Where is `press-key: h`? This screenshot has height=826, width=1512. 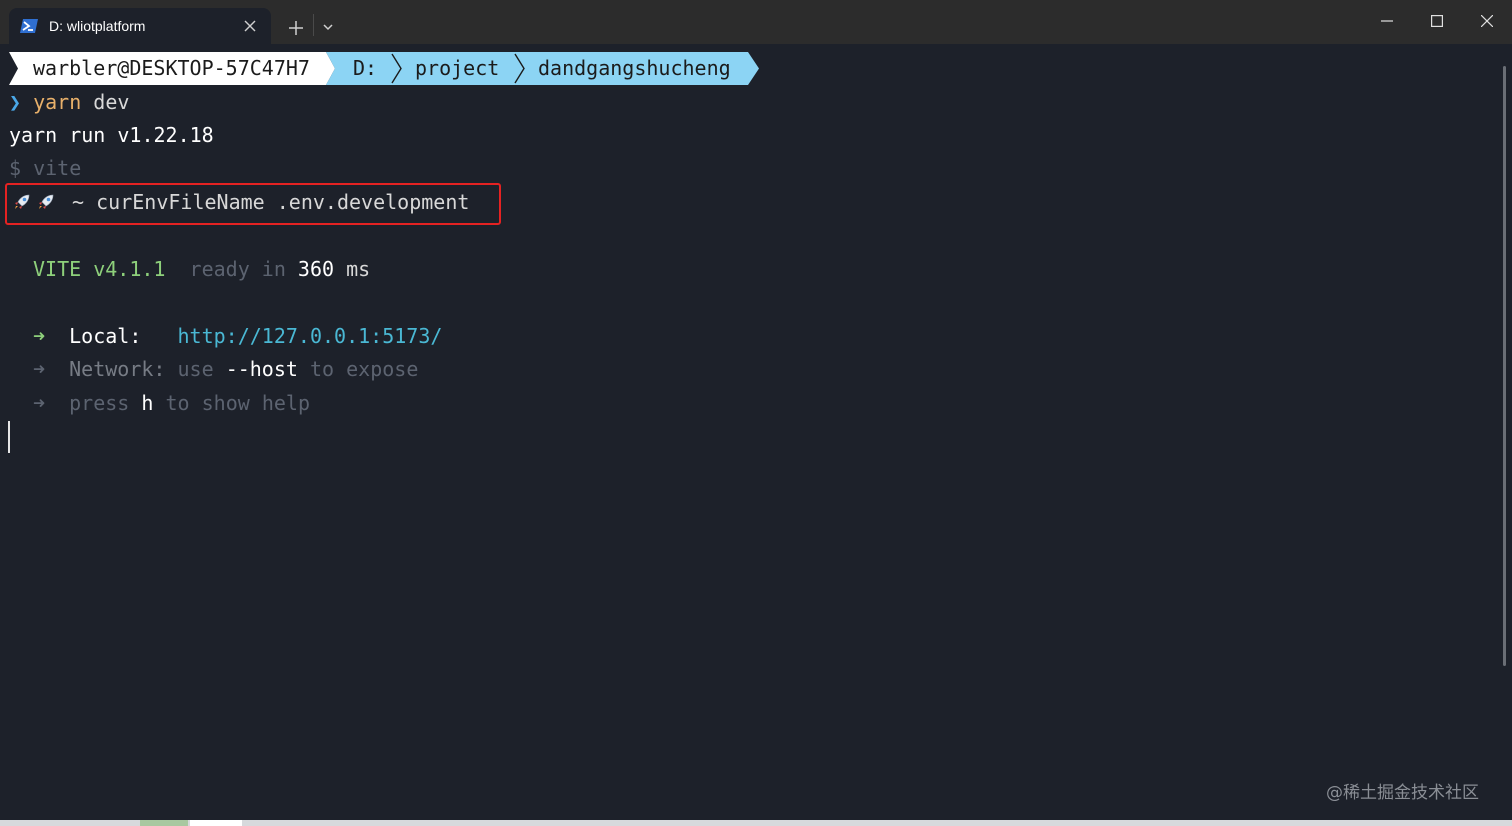
press-key: h is located at coordinates (147, 403).